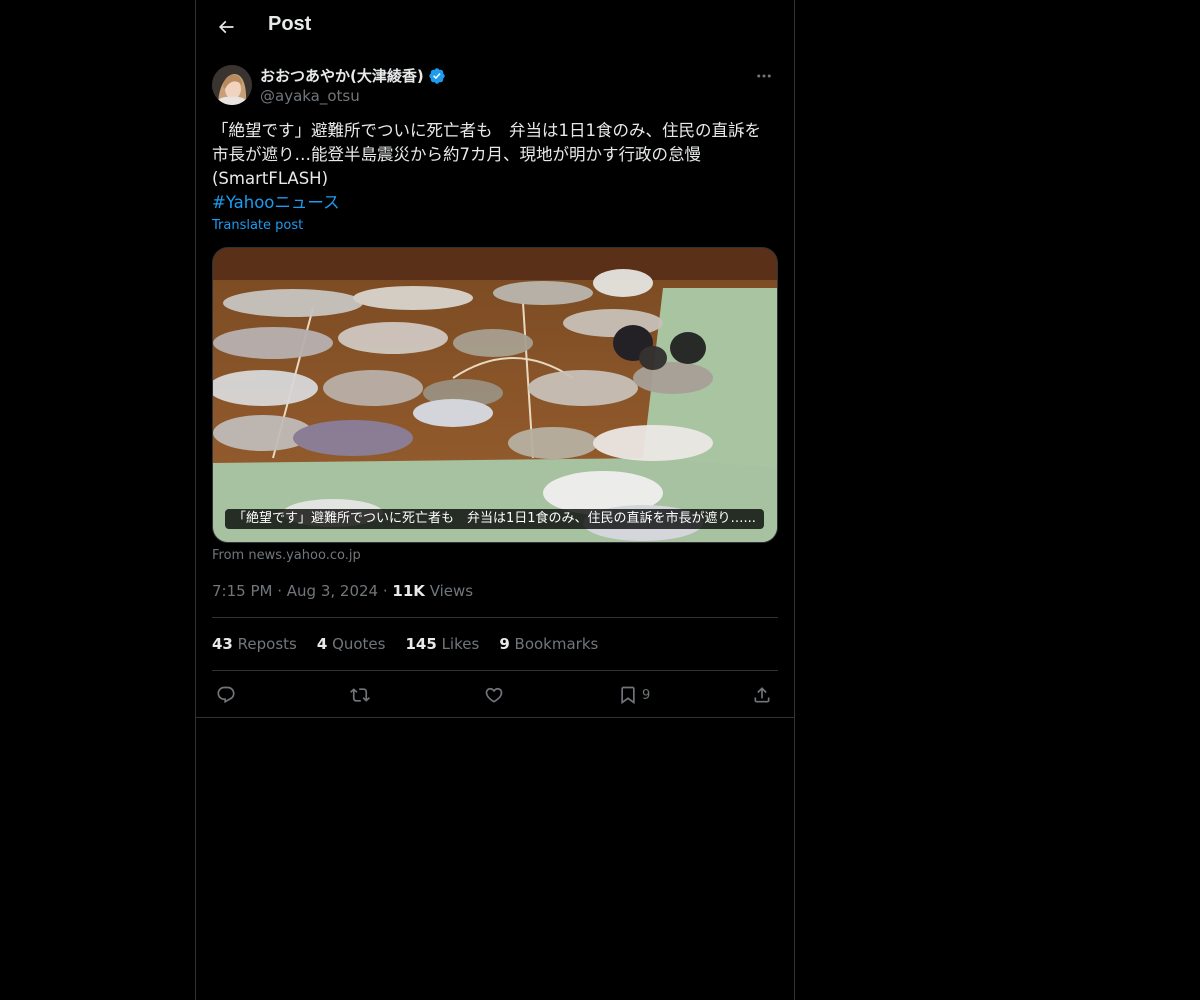  Describe the element at coordinates (486, 130) in the screenshot. I see `post-text-line: 「絶望です」避難所でついに死亡者も 弁当は1日1食のみ、住民の直訴を` at that location.